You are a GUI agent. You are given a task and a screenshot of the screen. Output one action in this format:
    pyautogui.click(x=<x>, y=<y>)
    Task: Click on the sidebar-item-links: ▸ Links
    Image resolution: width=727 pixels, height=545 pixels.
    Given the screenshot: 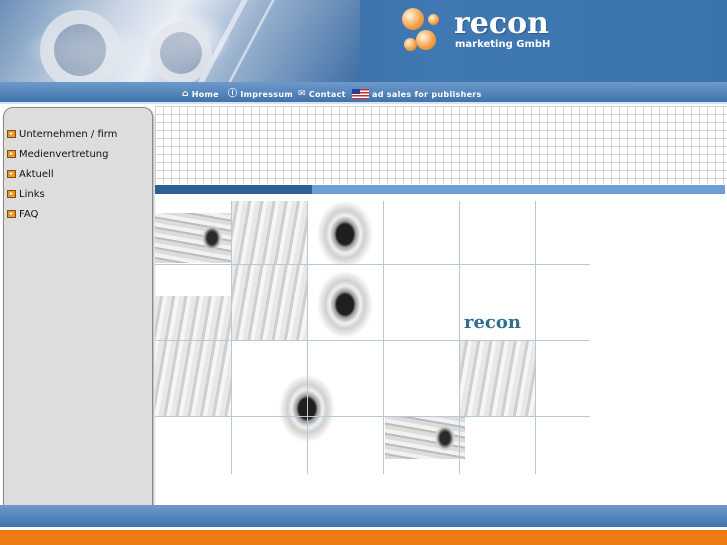 What is the action you would take?
    pyautogui.click(x=26, y=194)
    